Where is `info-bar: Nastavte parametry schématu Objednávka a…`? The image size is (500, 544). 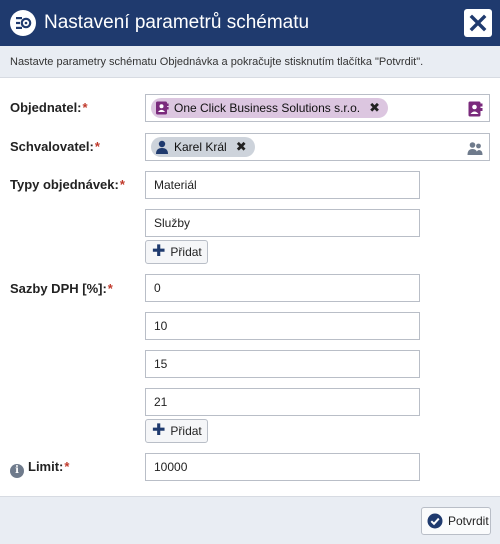 info-bar: Nastavte parametry schématu Objednávka a… is located at coordinates (250, 62).